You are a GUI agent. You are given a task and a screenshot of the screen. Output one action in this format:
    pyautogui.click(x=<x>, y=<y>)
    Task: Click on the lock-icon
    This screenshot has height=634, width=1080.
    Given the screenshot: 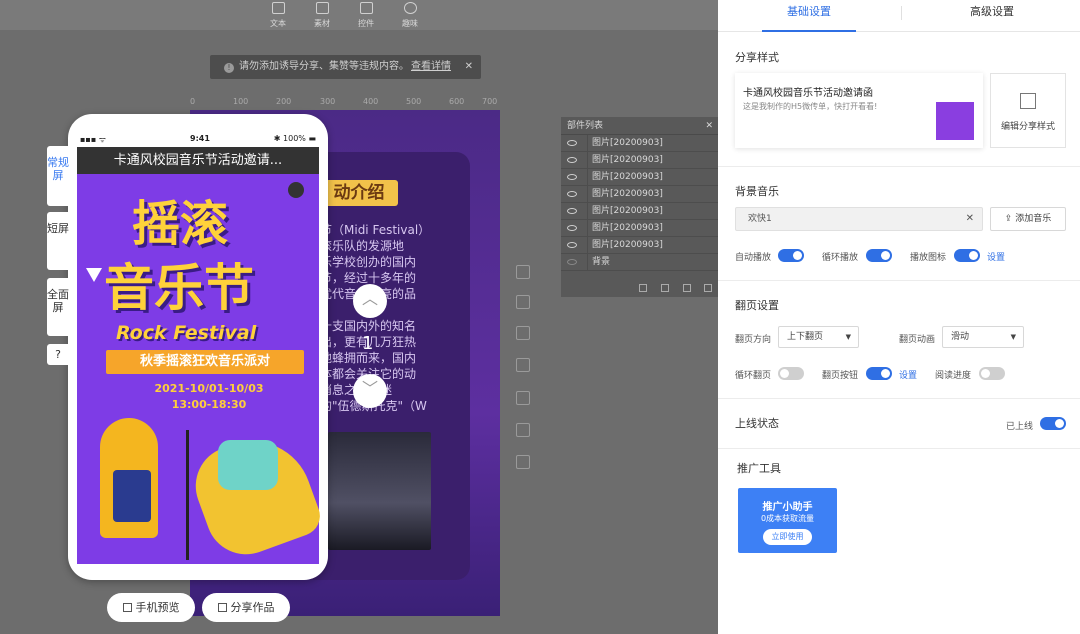 What is the action you would take?
    pyautogui.click(x=643, y=288)
    